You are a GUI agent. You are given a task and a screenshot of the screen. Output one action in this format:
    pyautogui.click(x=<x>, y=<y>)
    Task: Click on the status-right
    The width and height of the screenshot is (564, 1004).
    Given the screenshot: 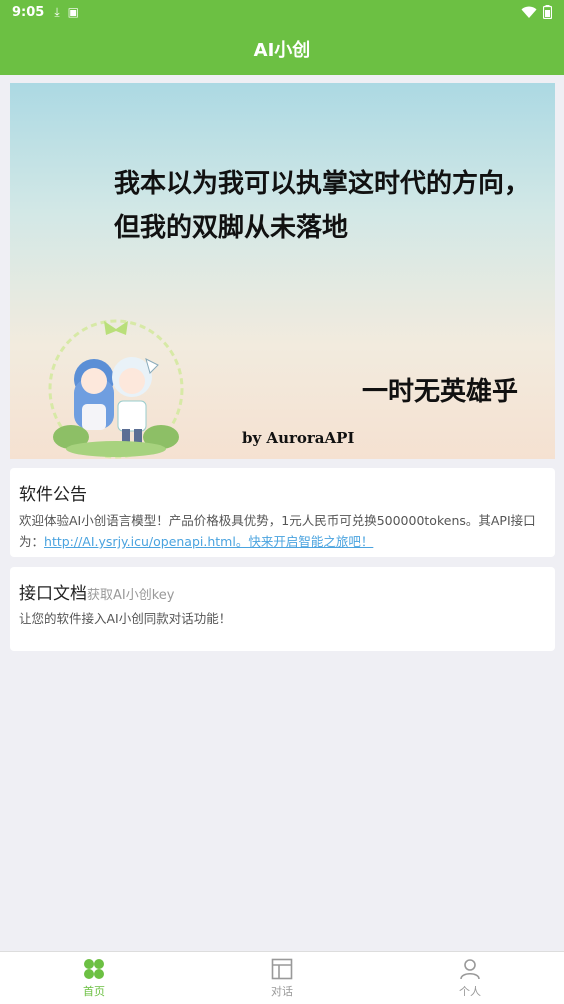 What is the action you would take?
    pyautogui.click(x=536, y=12)
    